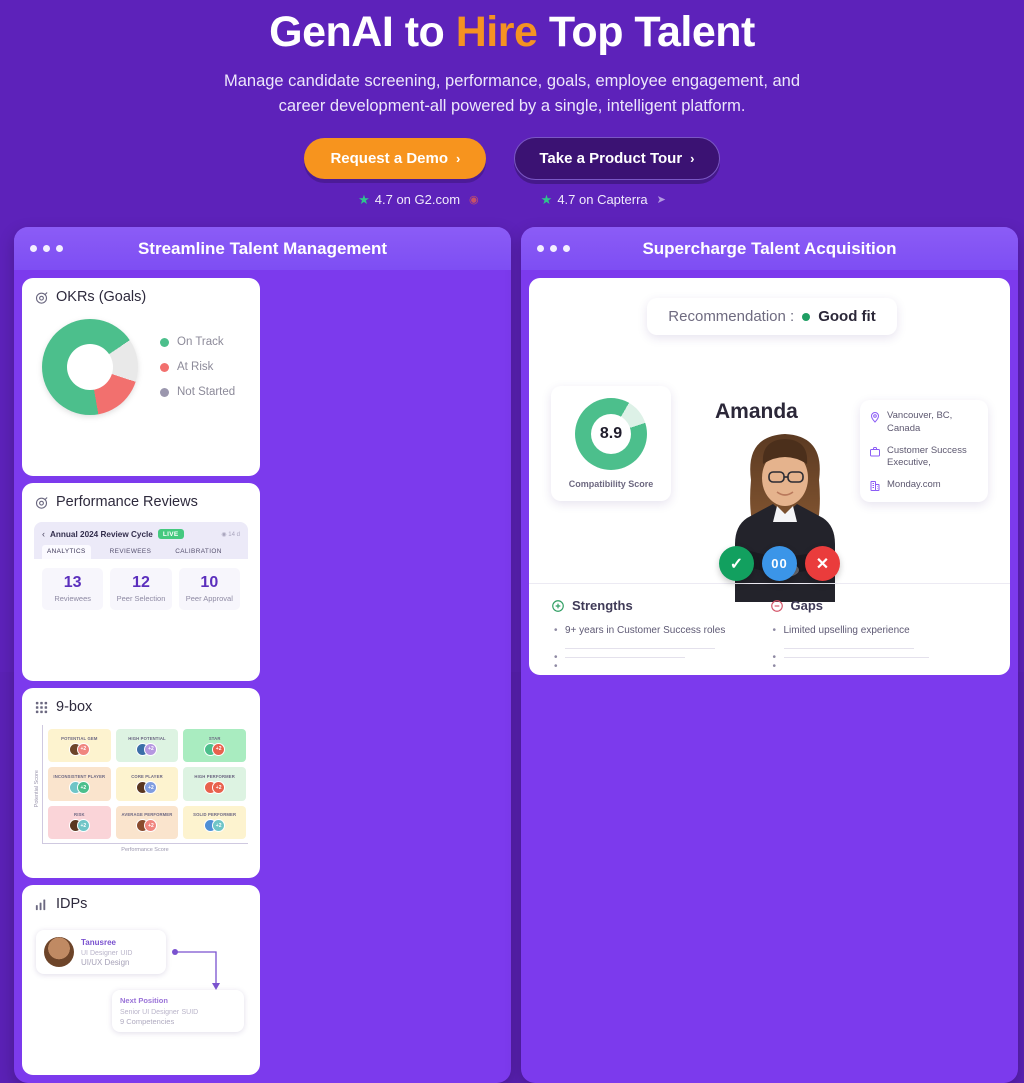  I want to click on connector-arrow-icon, so click(196, 969).